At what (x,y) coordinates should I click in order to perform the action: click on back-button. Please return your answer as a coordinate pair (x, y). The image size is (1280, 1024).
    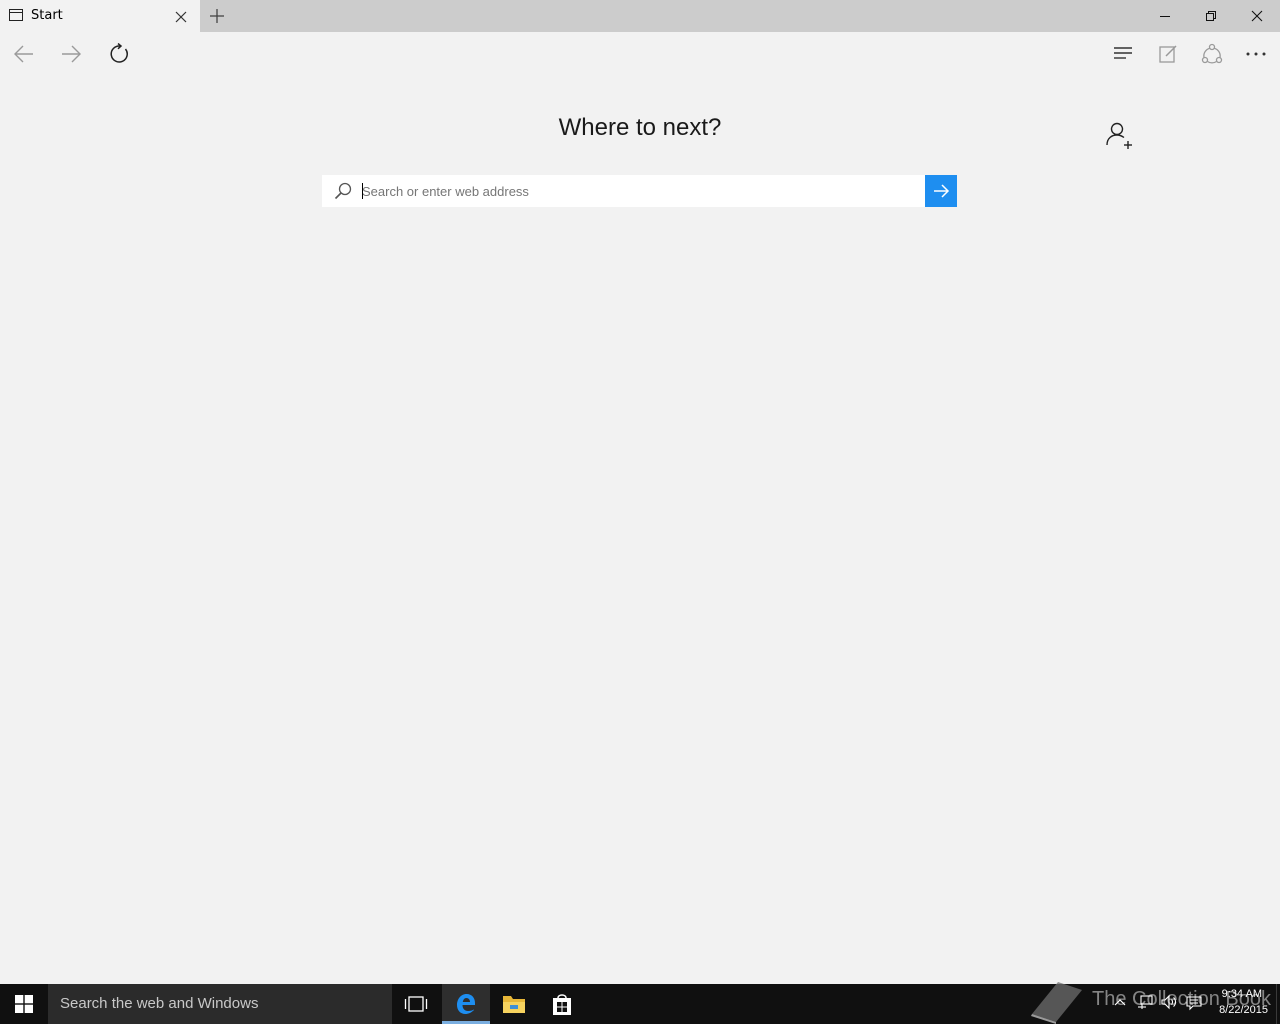
    Looking at the image, I should click on (24, 54).